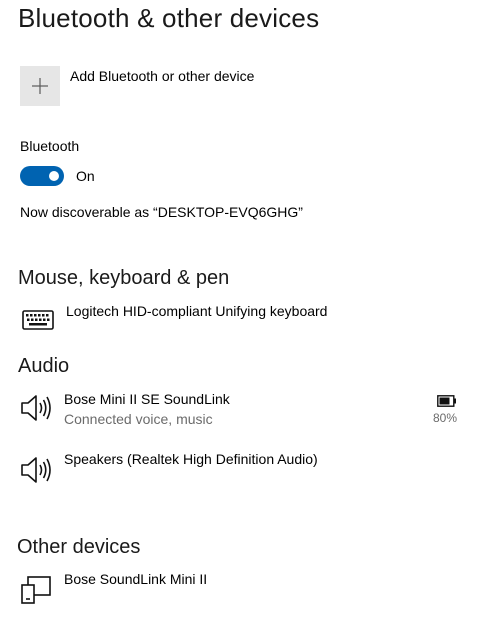 Image resolution: width=497 pixels, height=644 pixels. Describe the element at coordinates (42, 176) in the screenshot. I see `bluetooth-toggle` at that location.